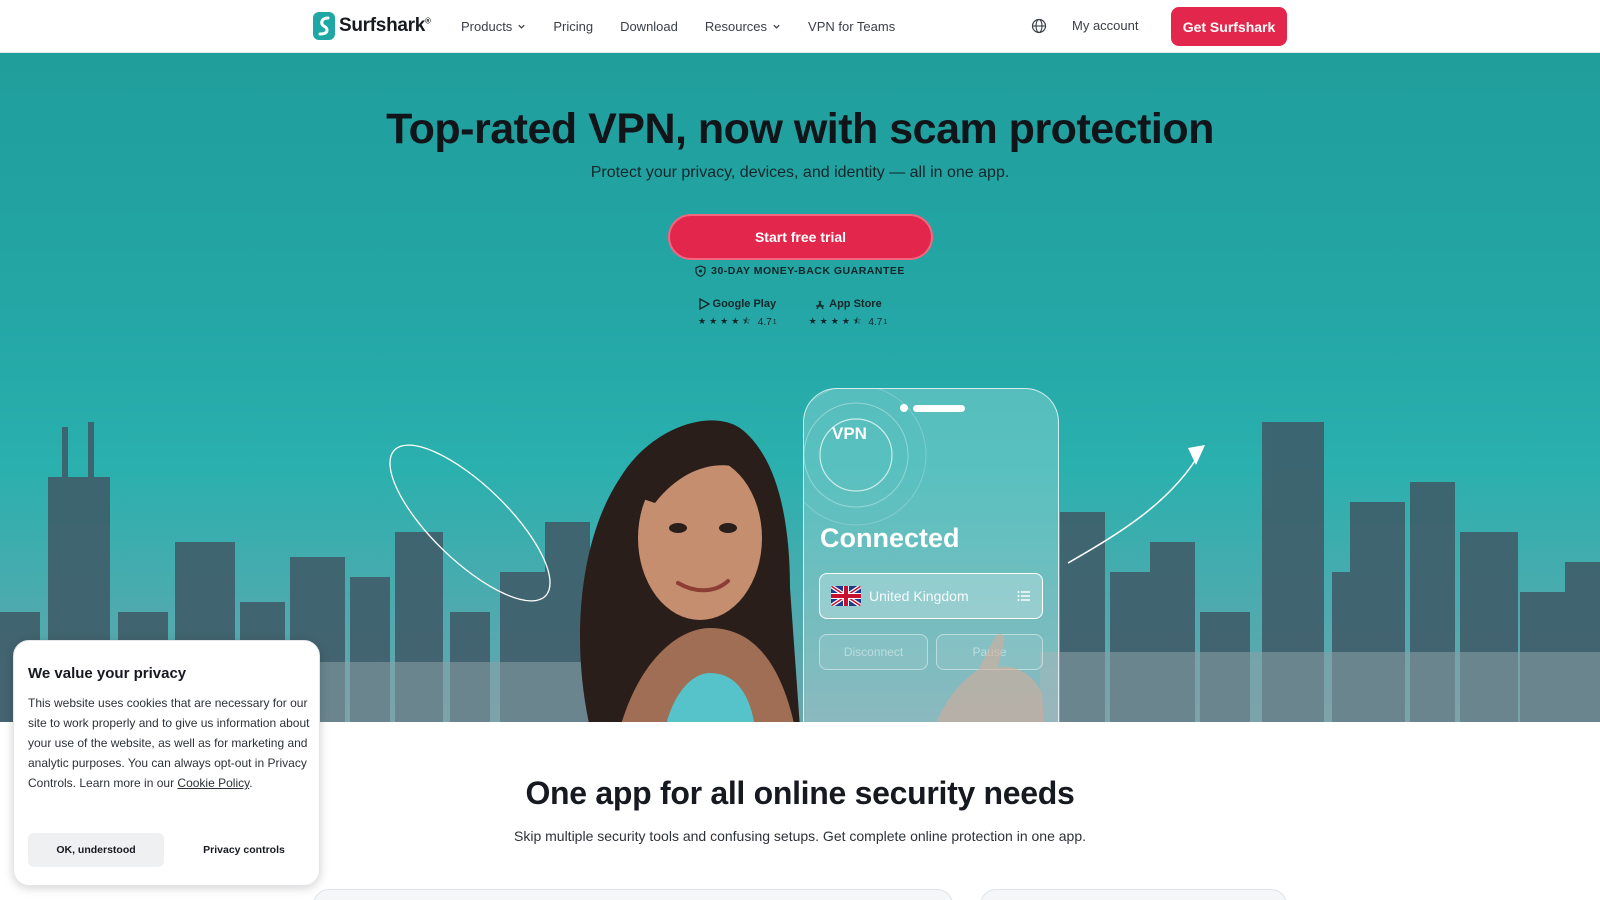 This screenshot has height=900, width=1600. What do you see at coordinates (324, 26) in the screenshot?
I see `surfshark-logo-icon` at bounding box center [324, 26].